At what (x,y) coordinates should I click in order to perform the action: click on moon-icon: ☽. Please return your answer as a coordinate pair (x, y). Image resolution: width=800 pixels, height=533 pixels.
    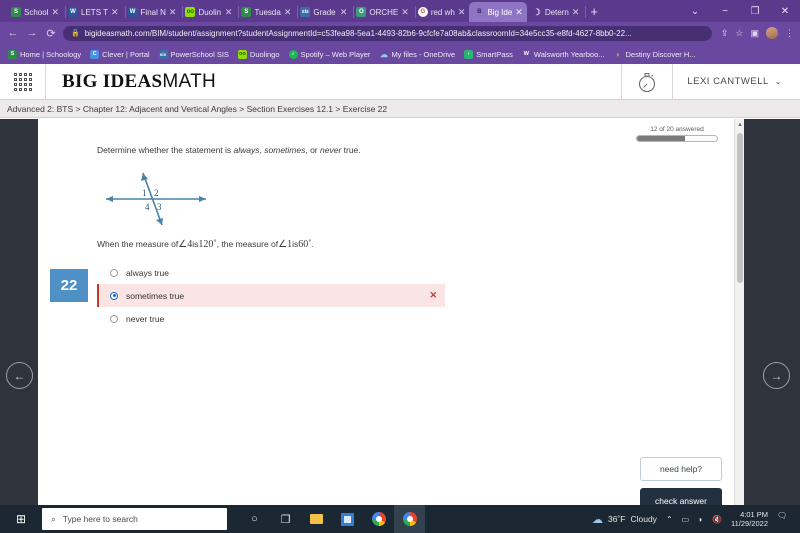
    Looking at the image, I should click on (536, 12).